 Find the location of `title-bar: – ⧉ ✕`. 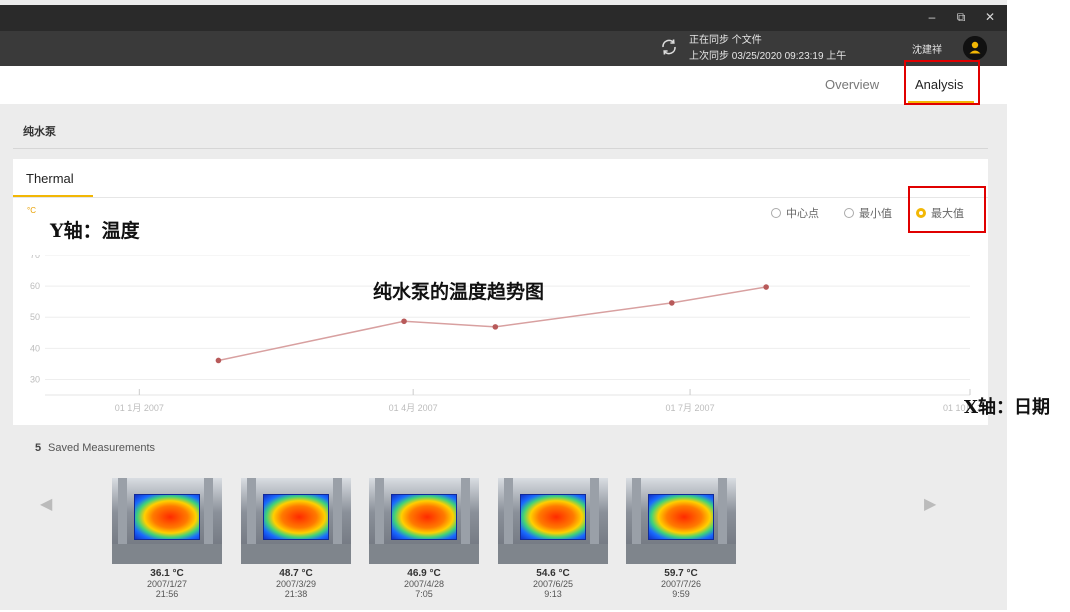

title-bar: – ⧉ ✕ is located at coordinates (503, 18).